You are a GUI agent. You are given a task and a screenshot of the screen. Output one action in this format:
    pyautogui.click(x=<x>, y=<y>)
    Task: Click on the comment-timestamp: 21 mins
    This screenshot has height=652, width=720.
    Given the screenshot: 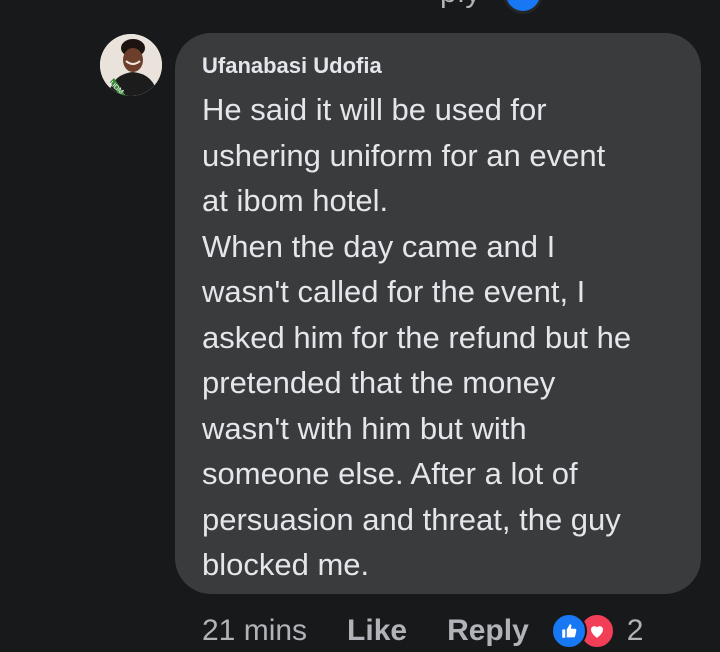 What is the action you would take?
    pyautogui.click(x=254, y=631)
    